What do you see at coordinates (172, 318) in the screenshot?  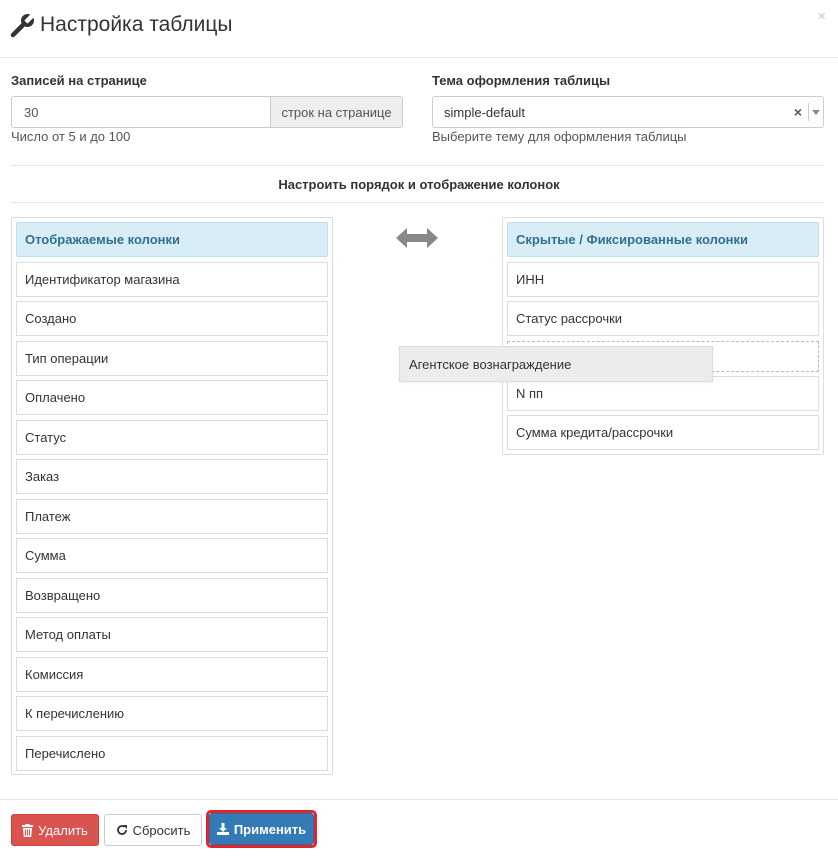 I see `visible-column-item: Создано` at bounding box center [172, 318].